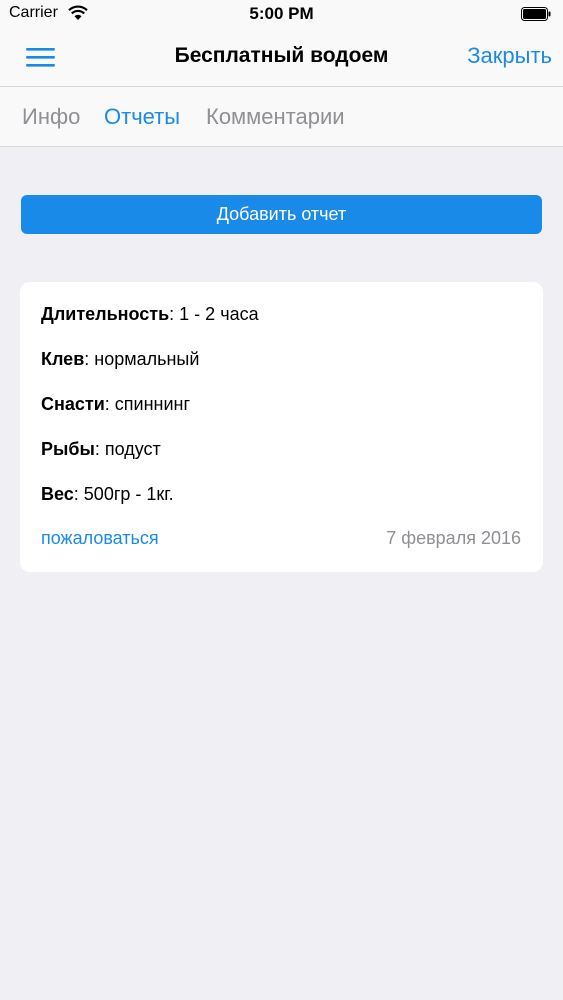 This screenshot has height=1000, width=563. I want to click on navigation-bar: Бесплатный водоем Закрыть, so click(281, 58).